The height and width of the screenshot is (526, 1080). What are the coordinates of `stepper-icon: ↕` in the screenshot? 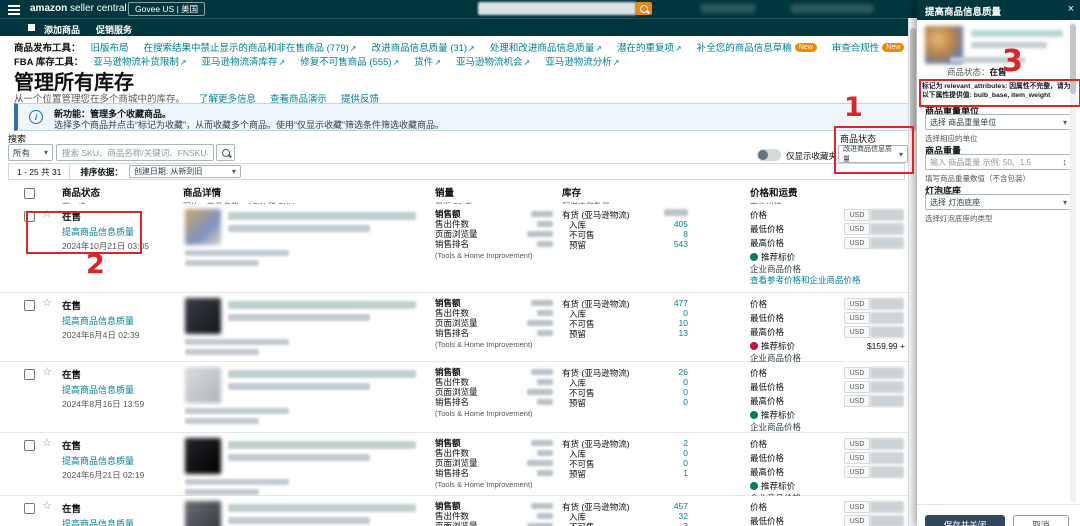 It's located at (1065, 162).